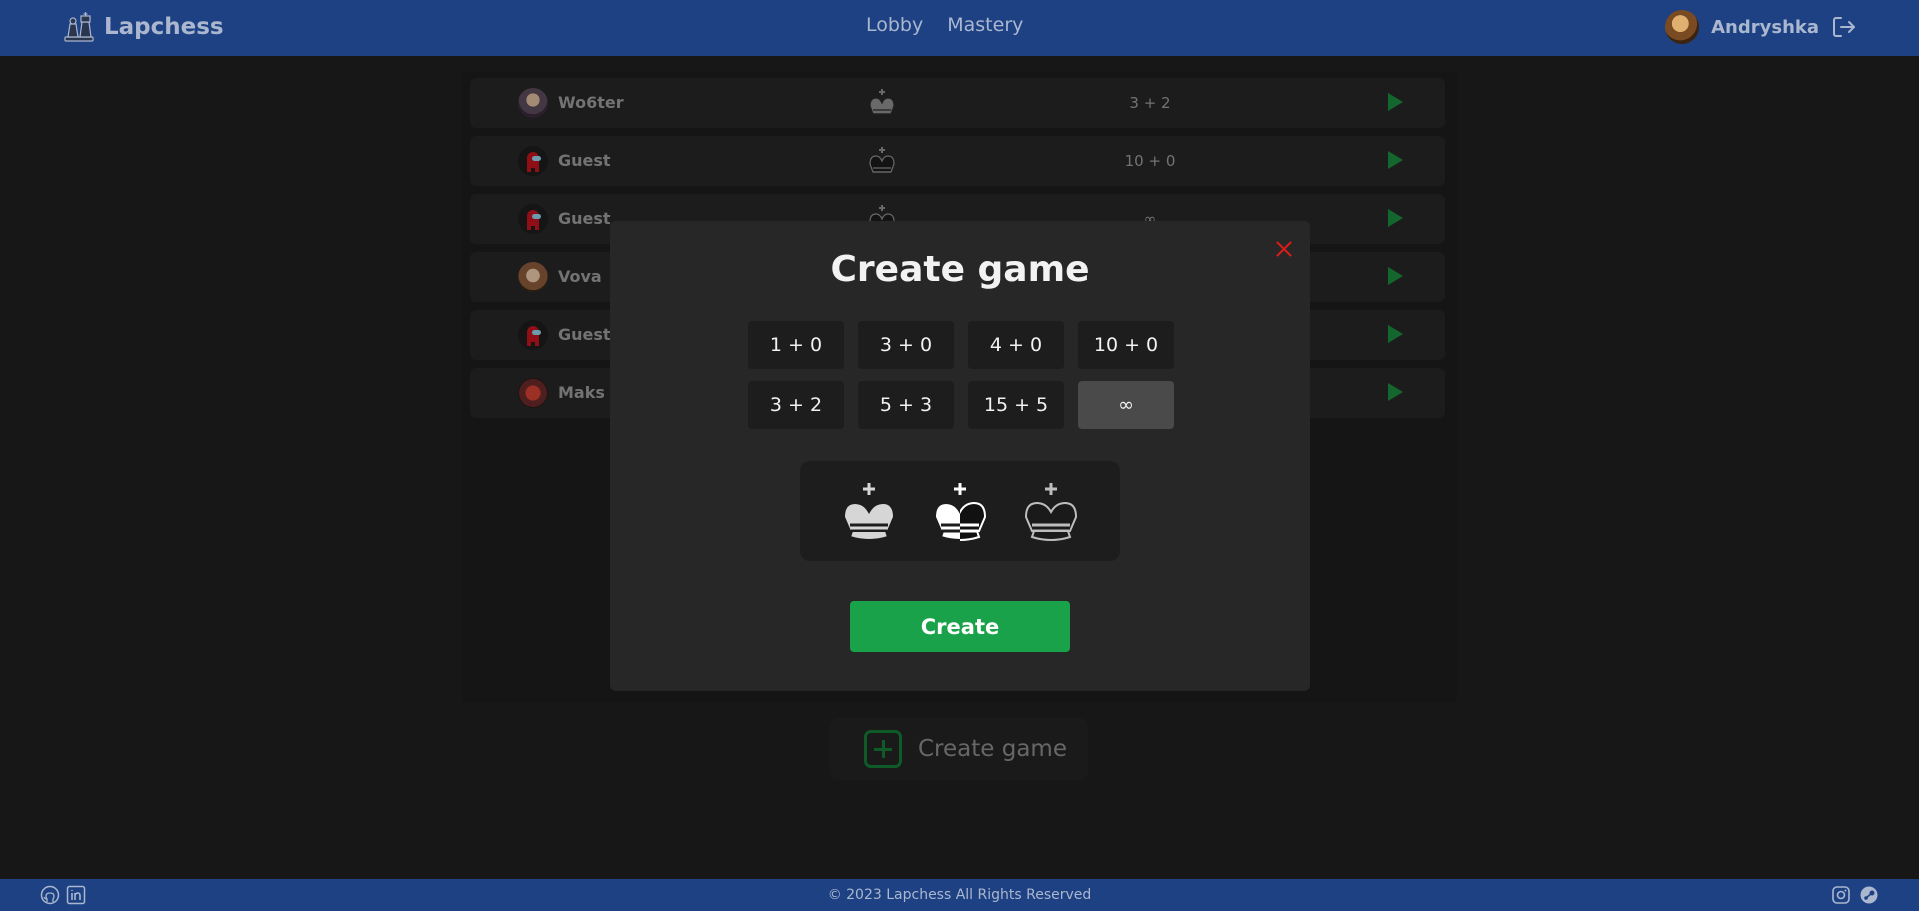 The width and height of the screenshot is (1919, 911). I want to click on top-navbar: Lapchess Lobby Mastery Andryshka, so click(959, 28).